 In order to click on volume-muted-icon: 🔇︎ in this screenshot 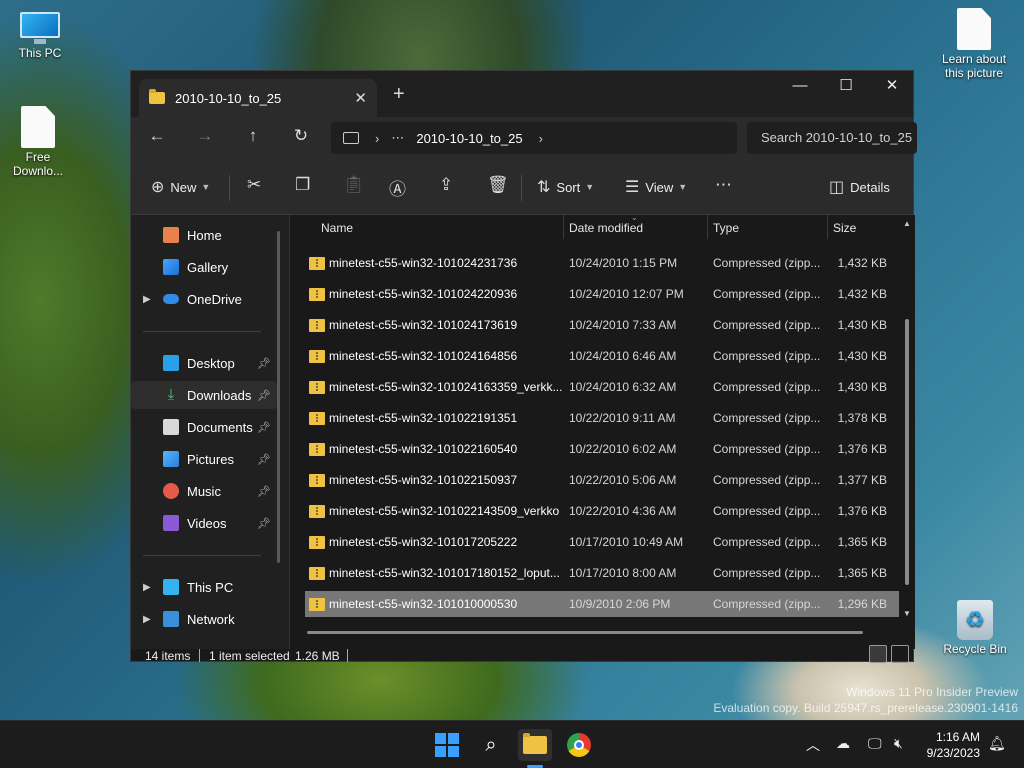, I will do `click(898, 743)`.